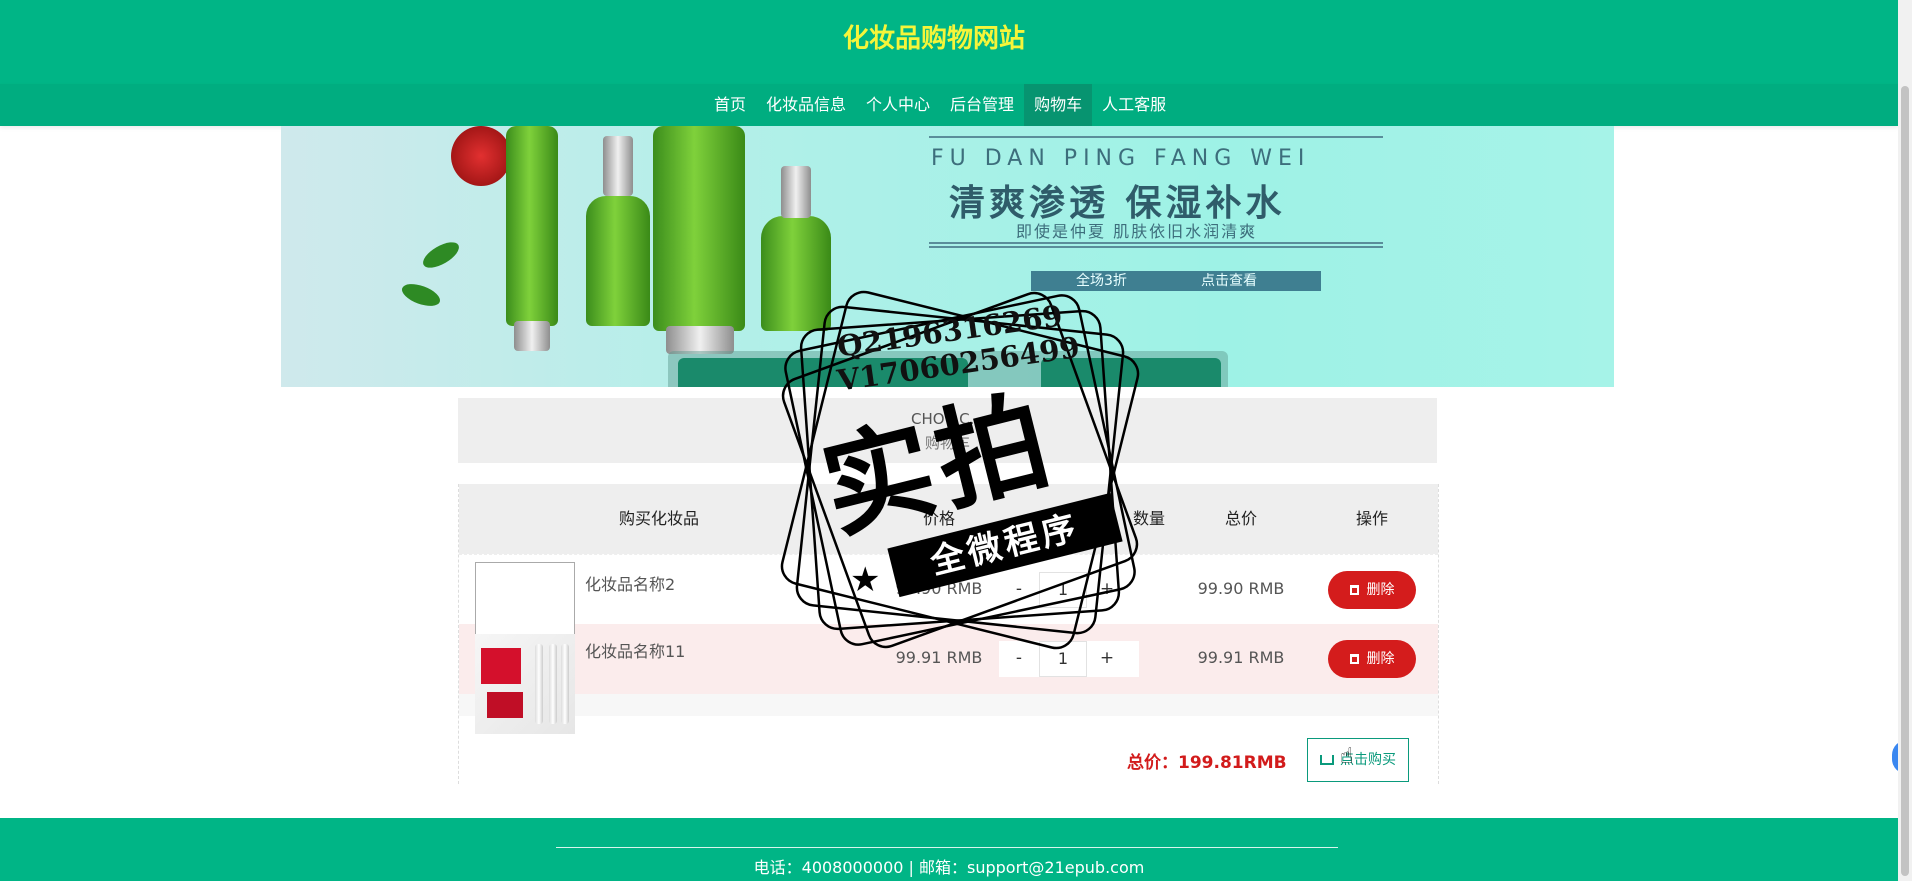  Describe the element at coordinates (630, 583) in the screenshot. I see `product-name: 化妆品名称2` at that location.